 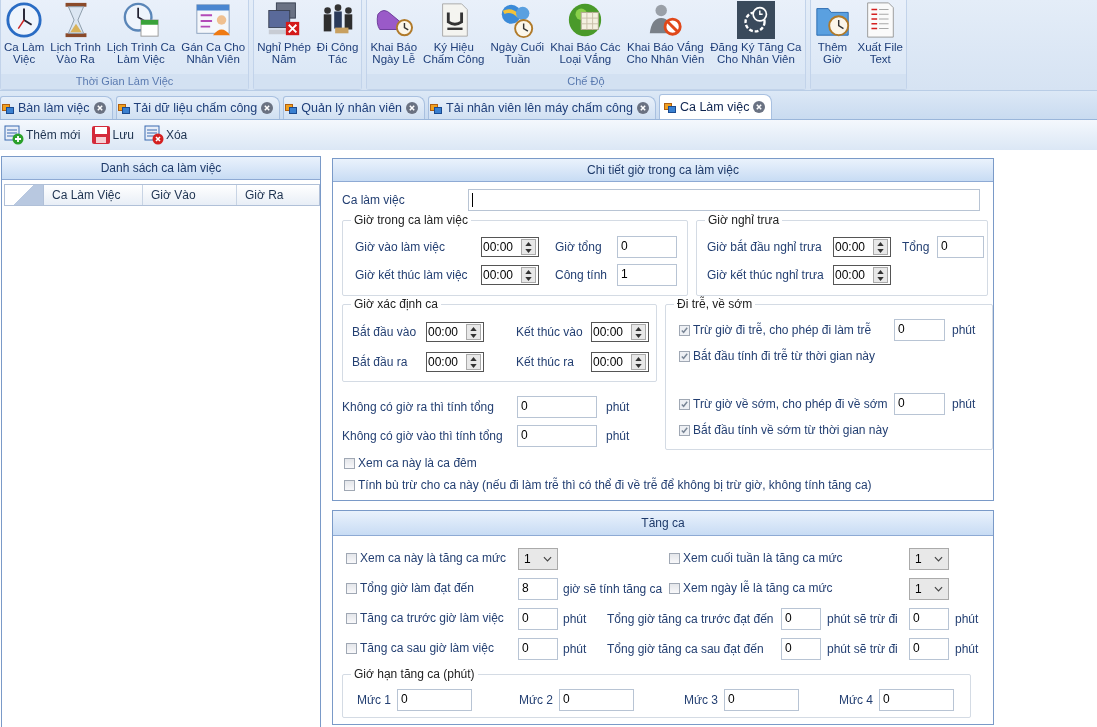 What do you see at coordinates (354, 107) in the screenshot?
I see `document-tab: Quản lý nhân viên` at bounding box center [354, 107].